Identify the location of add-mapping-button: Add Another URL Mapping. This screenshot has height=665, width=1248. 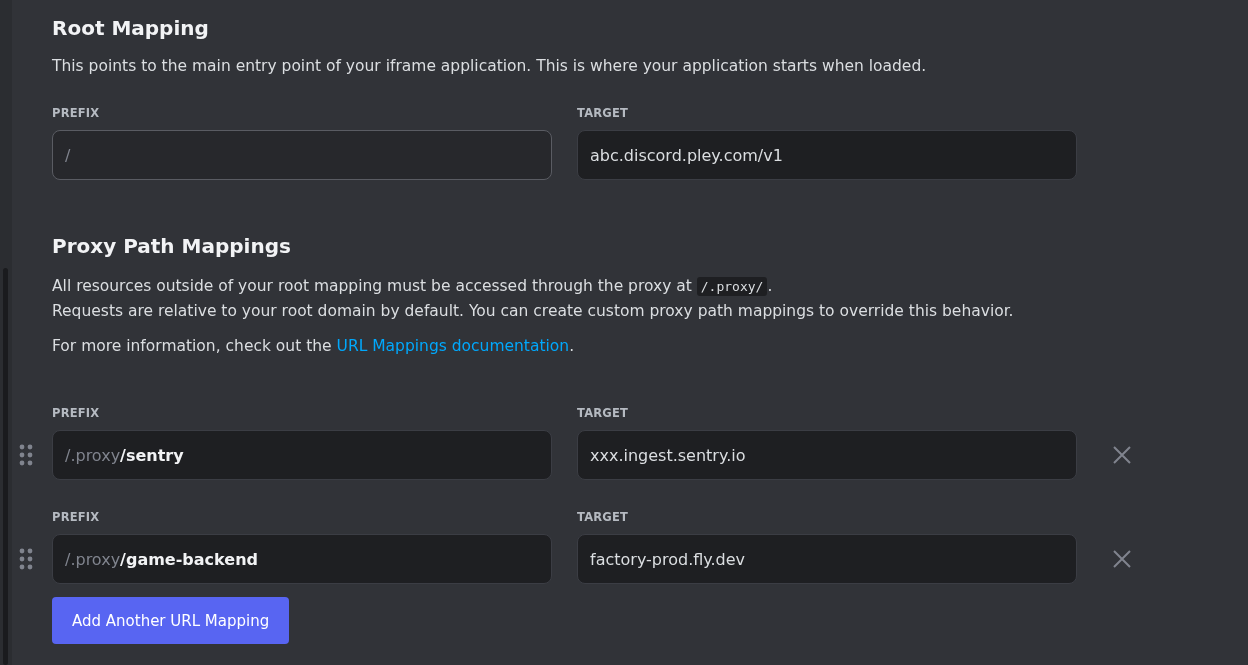
(171, 620).